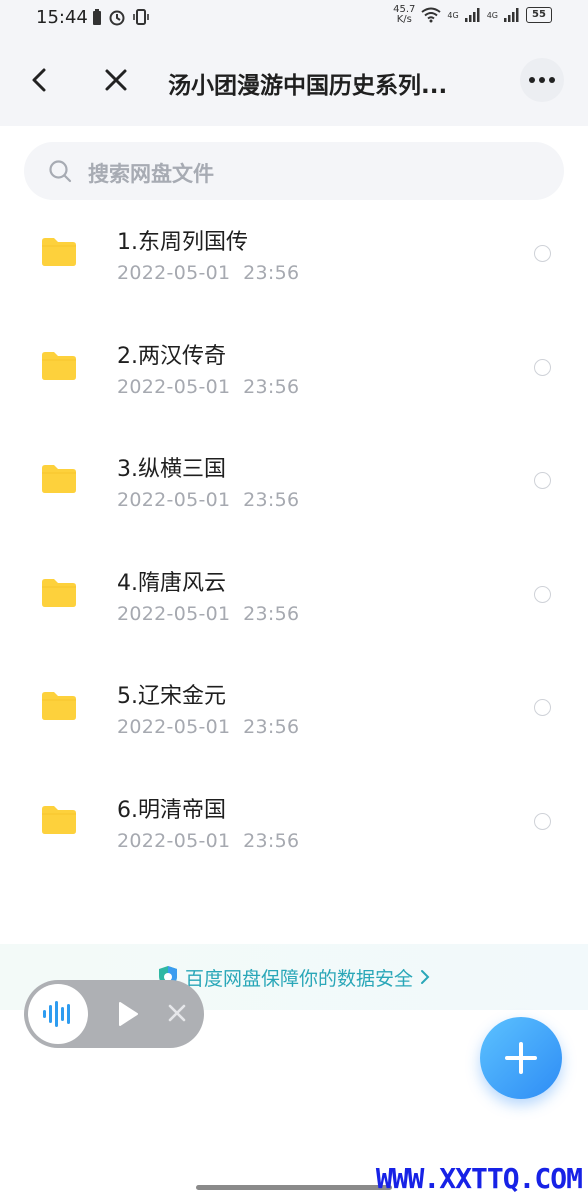 This screenshot has width=588, height=1200. I want to click on search-icon, so click(60, 171).